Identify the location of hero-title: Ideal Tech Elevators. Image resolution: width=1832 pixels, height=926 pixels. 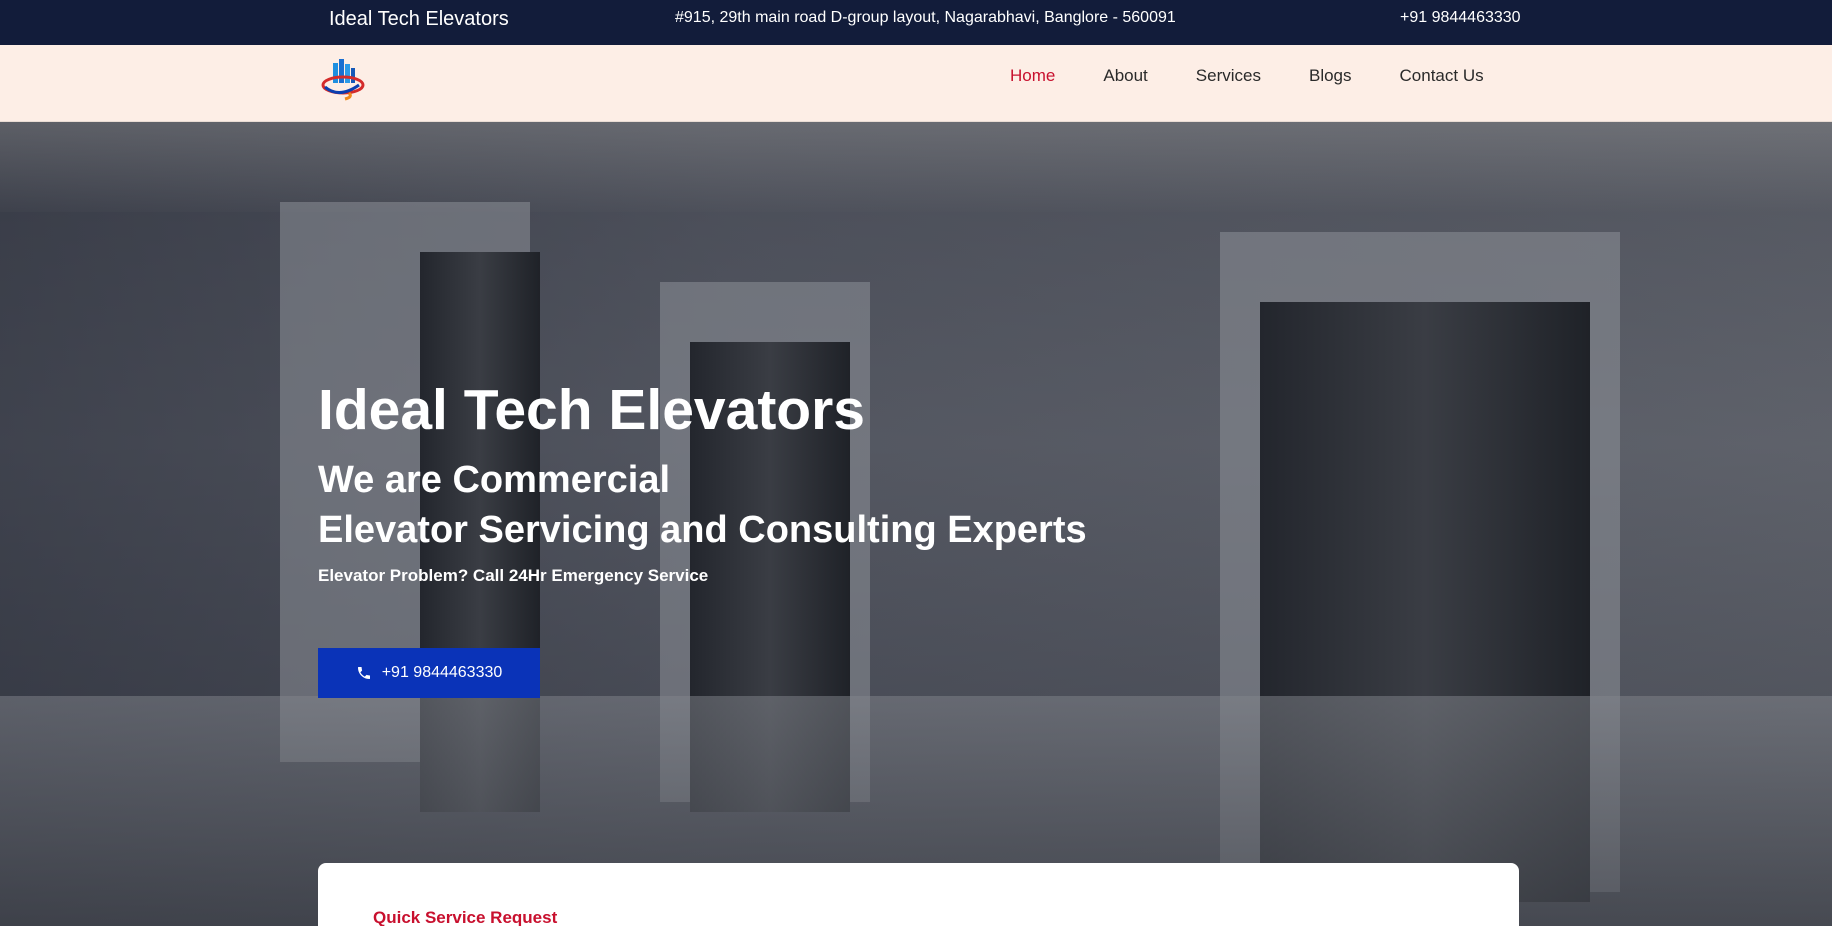
(592, 410).